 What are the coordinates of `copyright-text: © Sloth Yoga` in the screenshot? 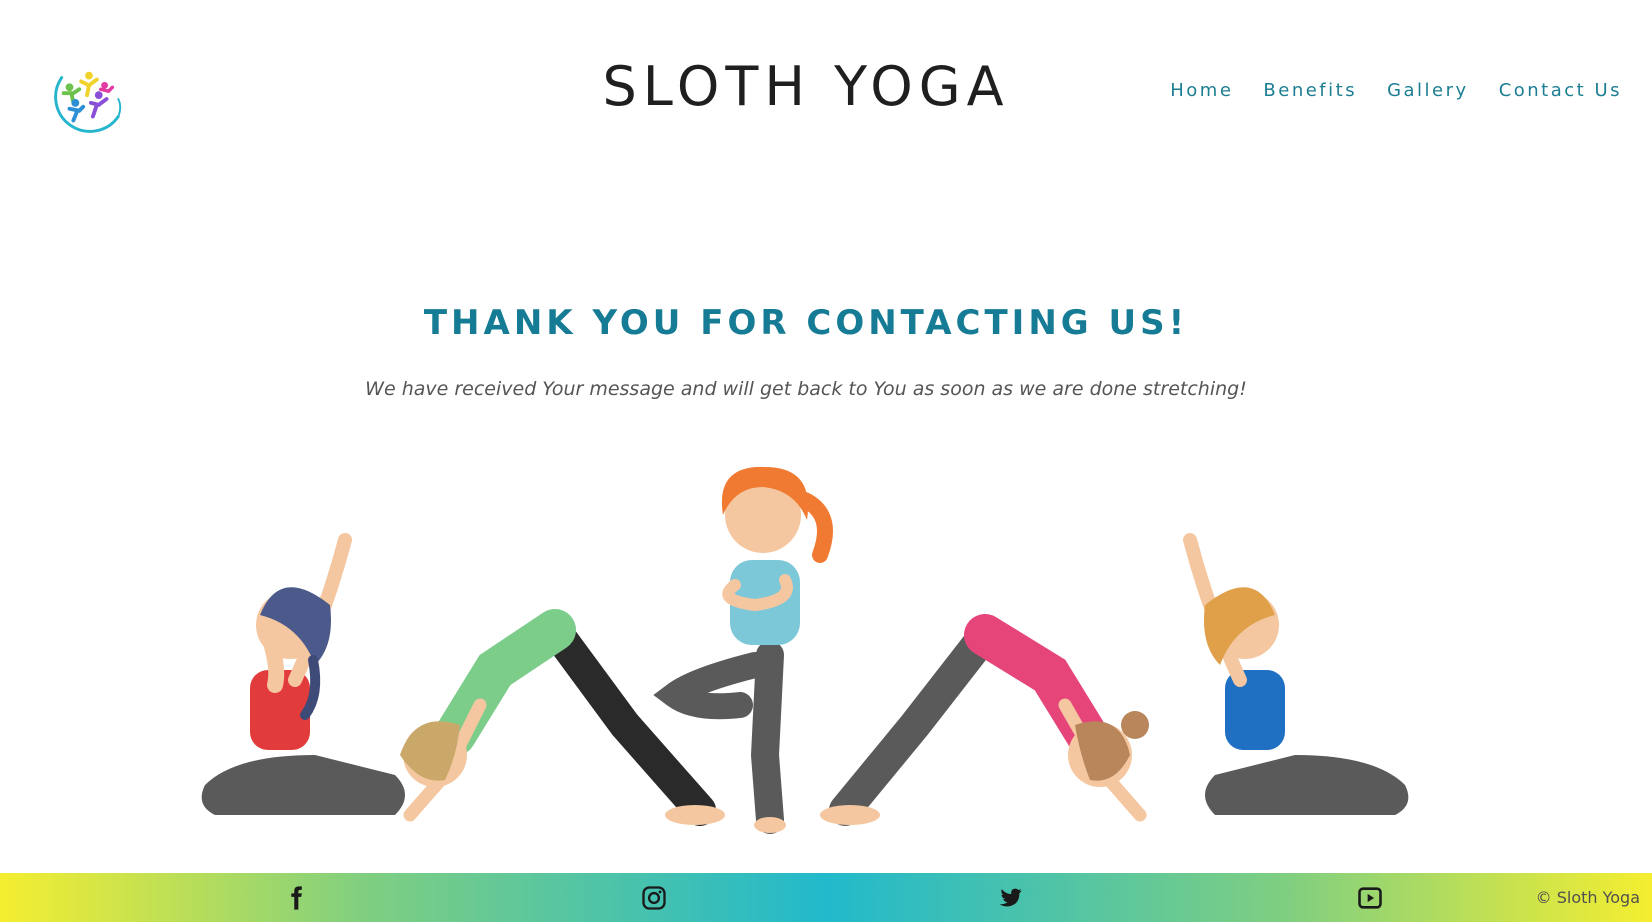 It's located at (1587, 897).